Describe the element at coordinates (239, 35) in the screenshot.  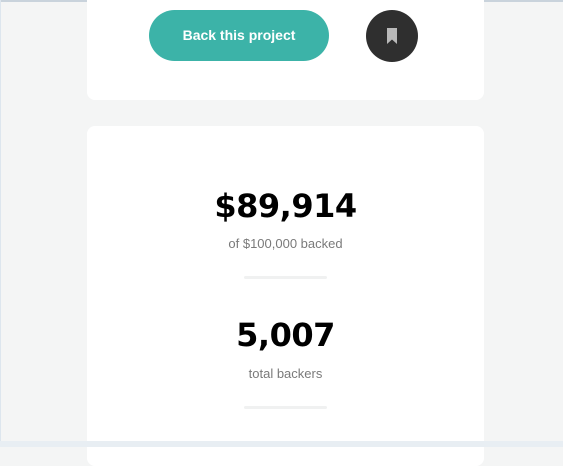
I see `back-project-button: Back this project` at that location.